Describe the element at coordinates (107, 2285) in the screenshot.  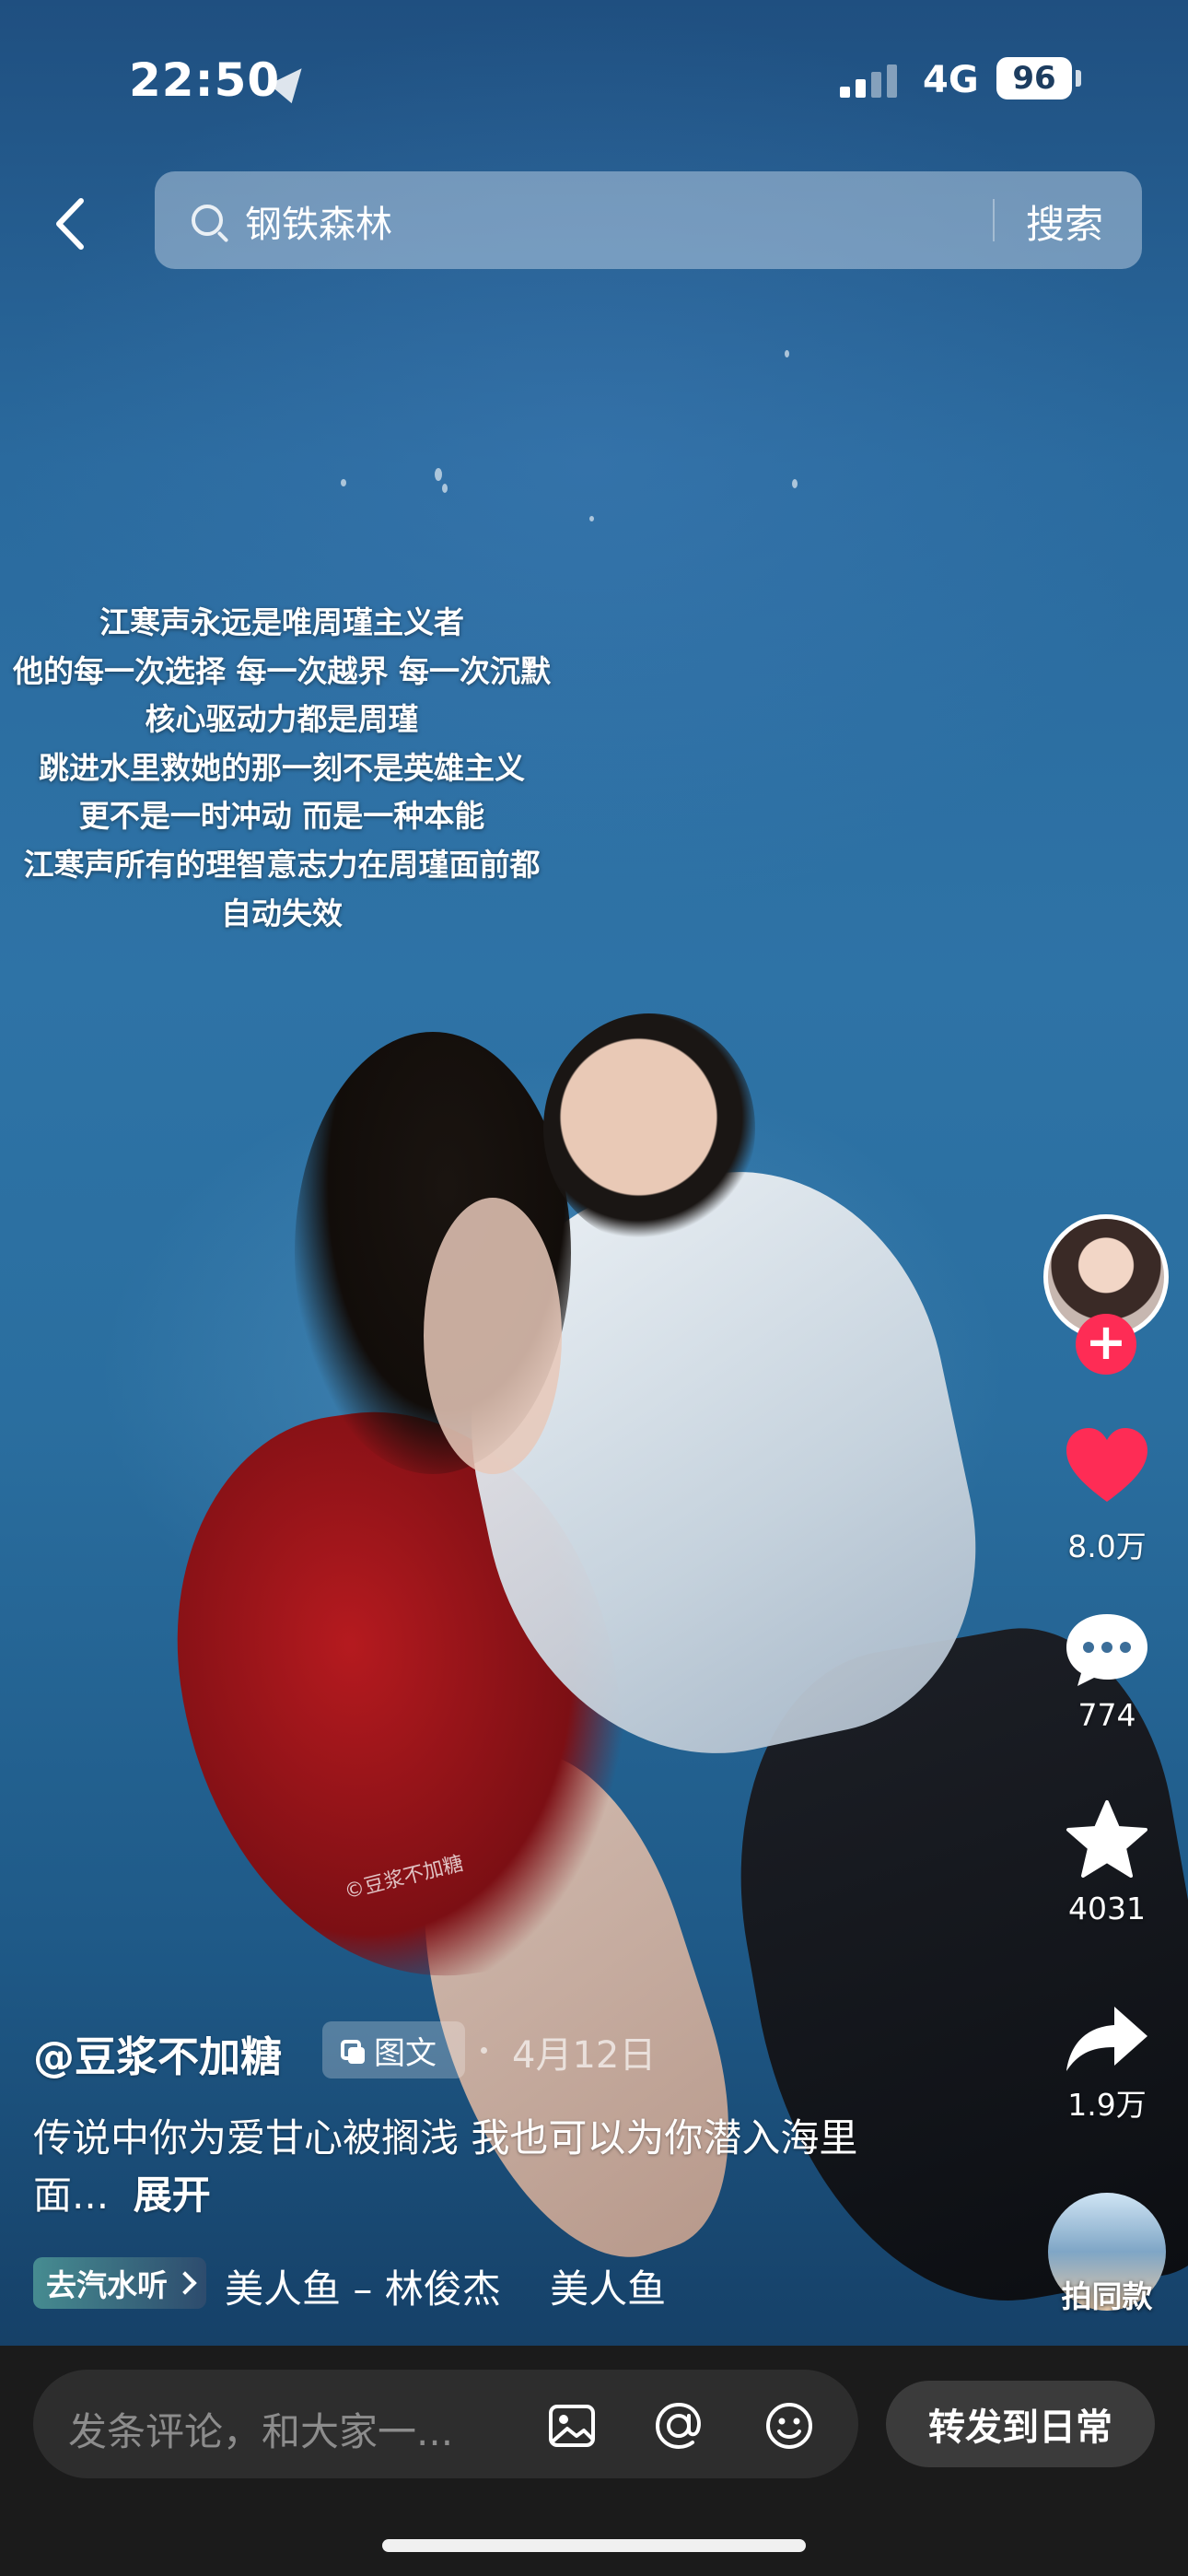
I see `music-app-label: 去汽水听` at that location.